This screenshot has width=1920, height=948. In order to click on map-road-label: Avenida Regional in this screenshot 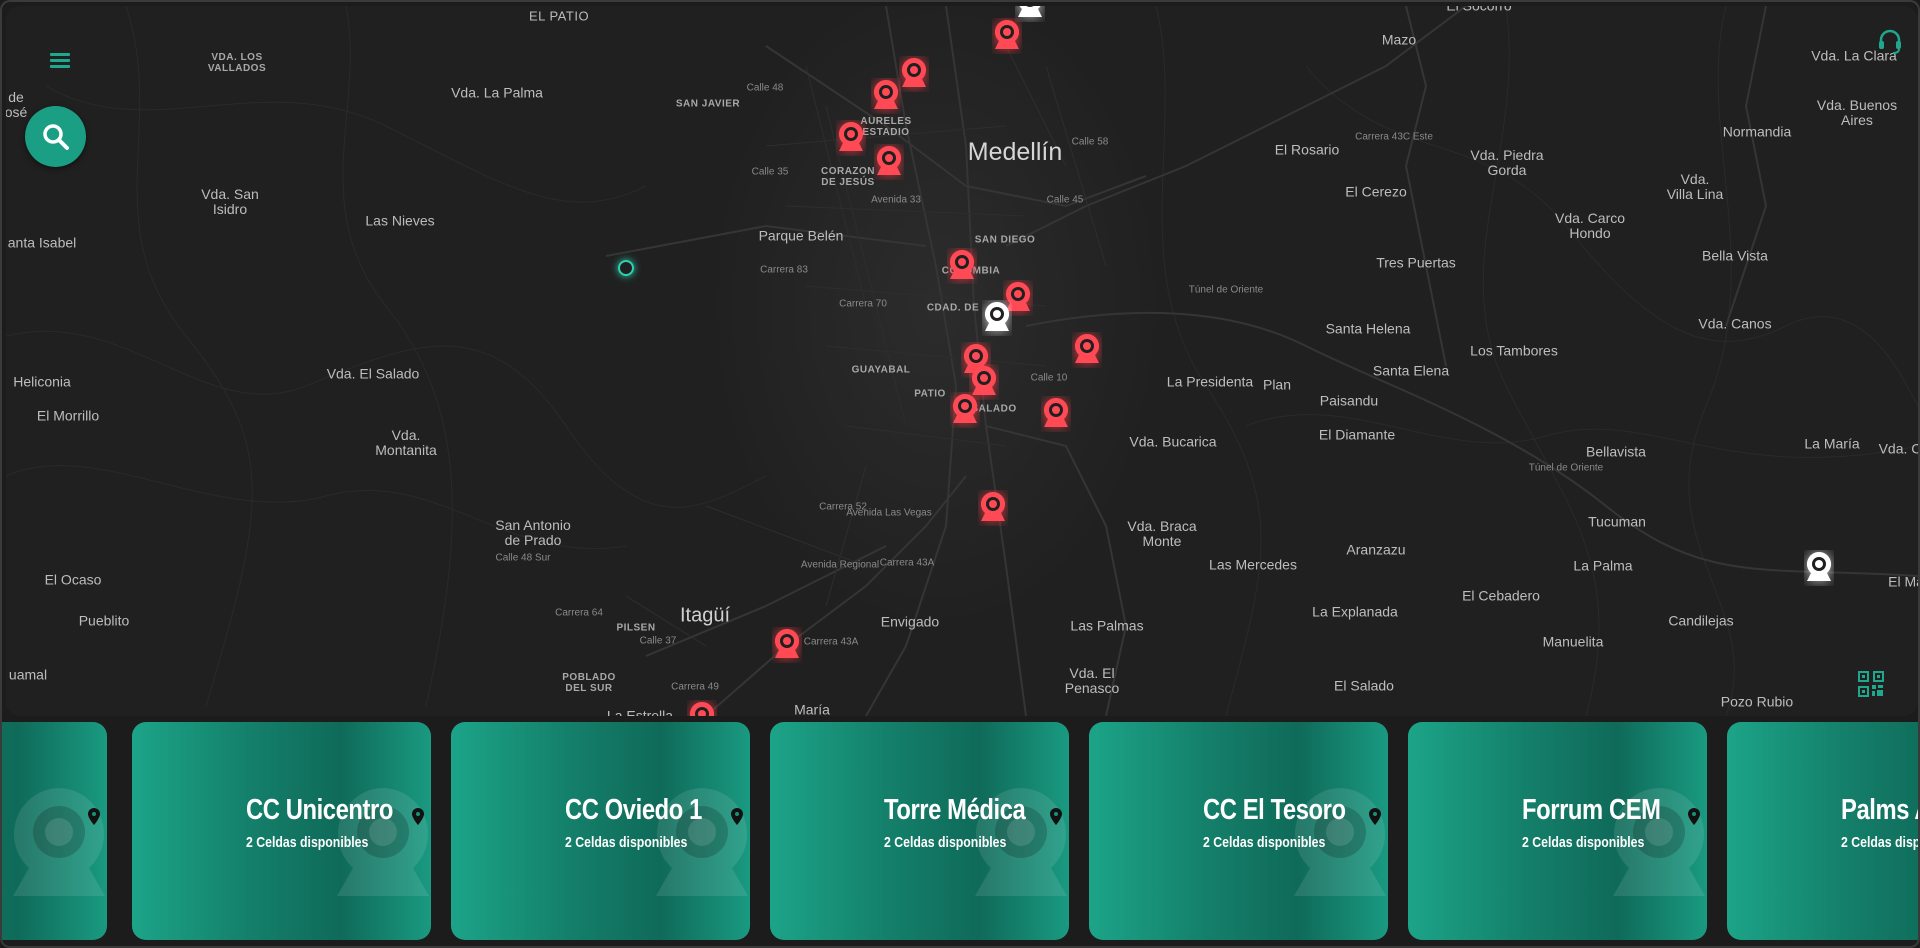, I will do `click(840, 565)`.